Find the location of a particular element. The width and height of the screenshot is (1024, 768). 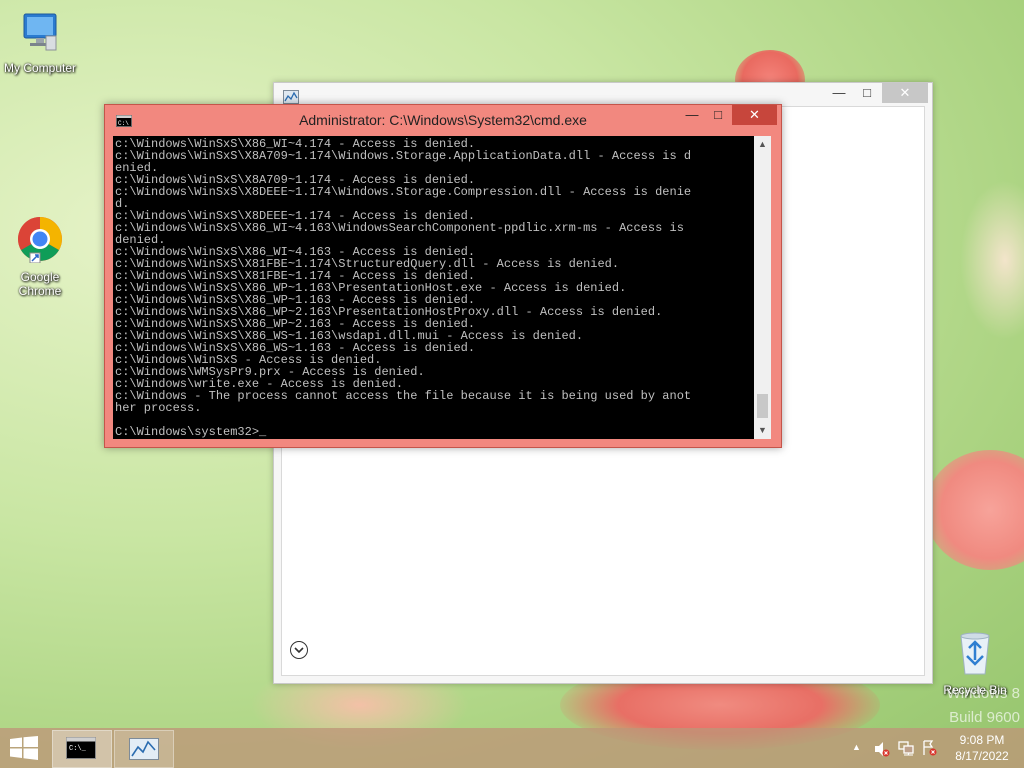

watermark-line: Windows 8 is located at coordinates (983, 693).